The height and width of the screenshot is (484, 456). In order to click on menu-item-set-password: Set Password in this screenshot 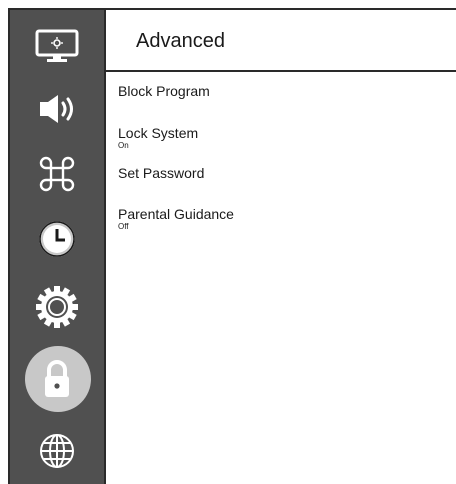, I will do `click(283, 173)`.